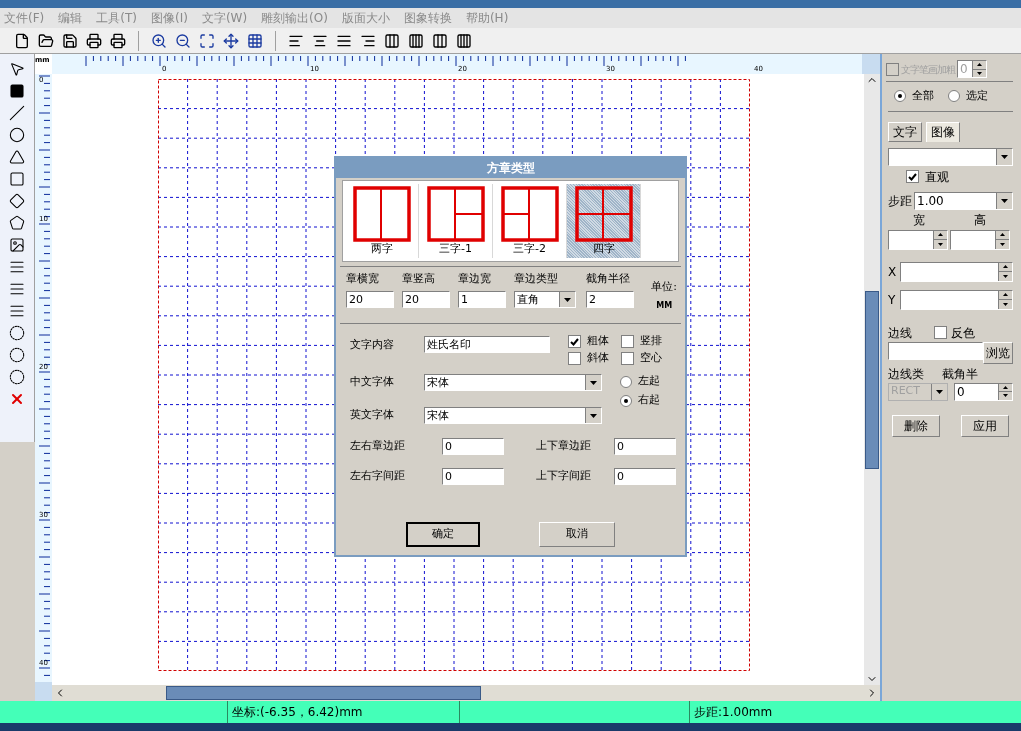 This screenshot has height=731, width=1021. Describe the element at coordinates (577, 534) in the screenshot. I see `cancel-button: 取消` at that location.